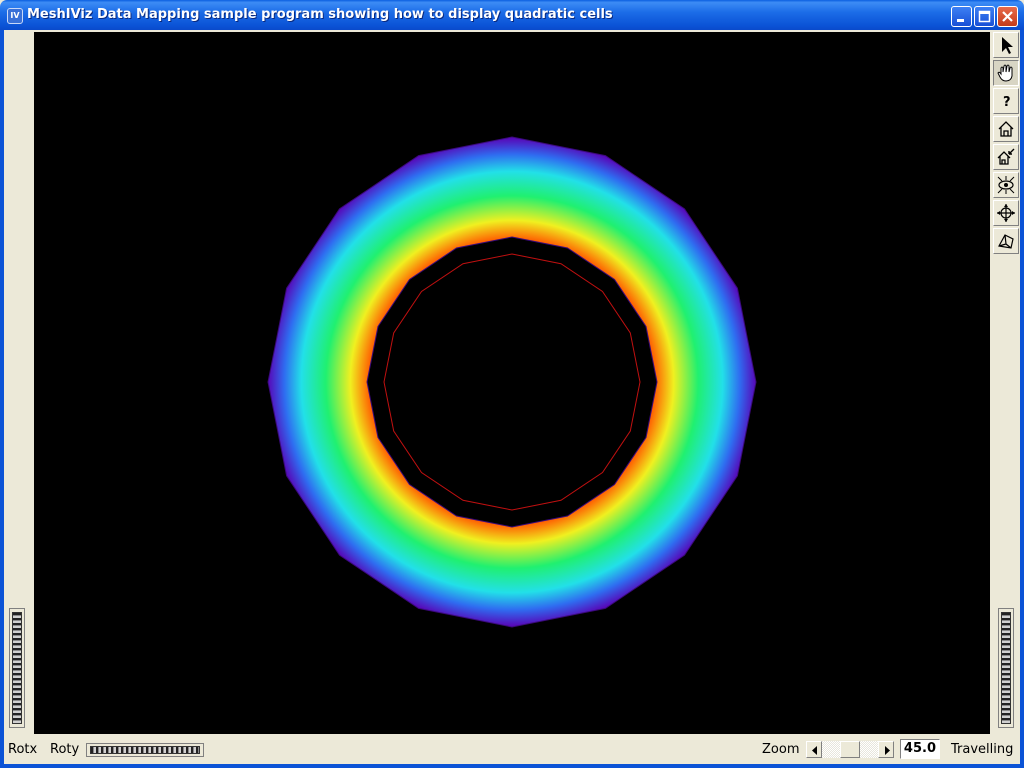 This screenshot has height=768, width=1024. What do you see at coordinates (145, 750) in the screenshot?
I see `roty-thumbwheel` at bounding box center [145, 750].